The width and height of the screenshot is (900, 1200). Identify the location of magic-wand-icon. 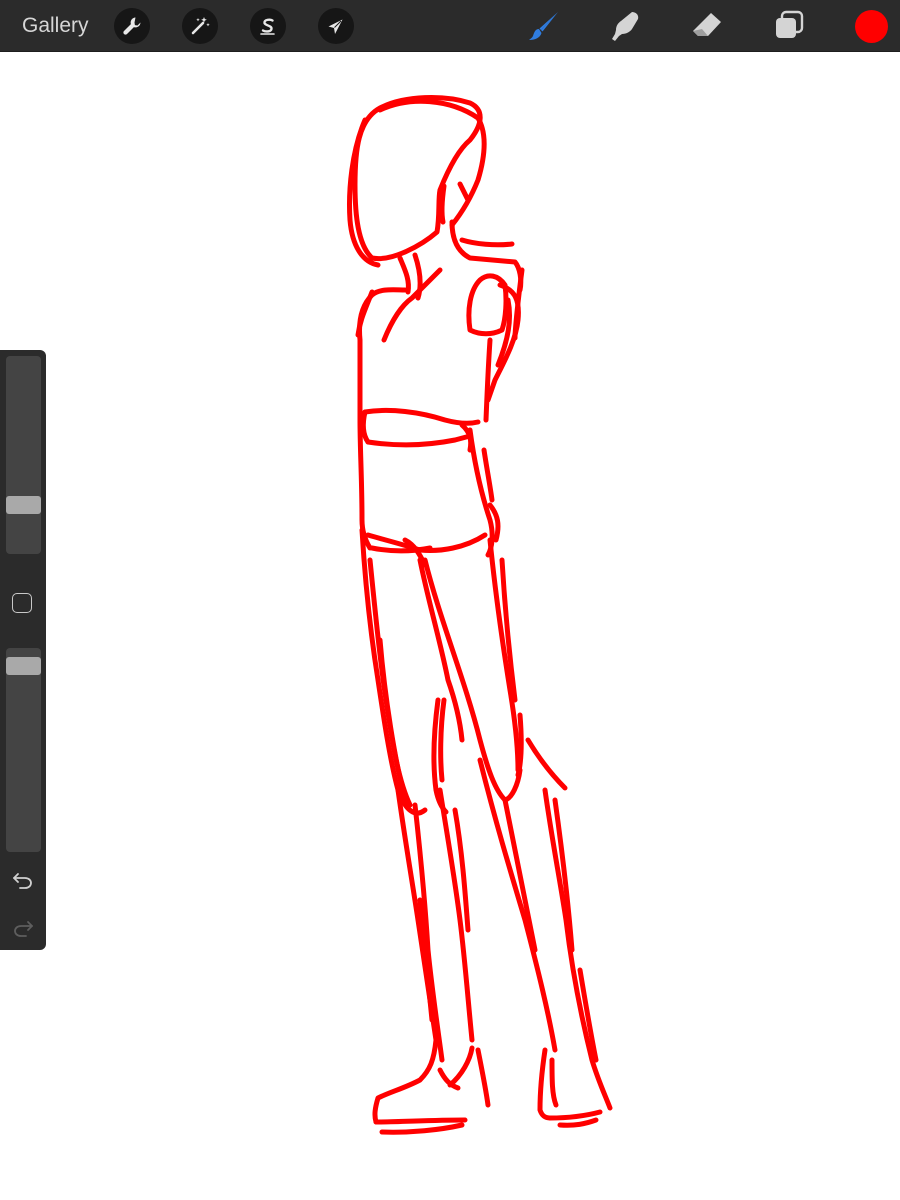
(200, 26).